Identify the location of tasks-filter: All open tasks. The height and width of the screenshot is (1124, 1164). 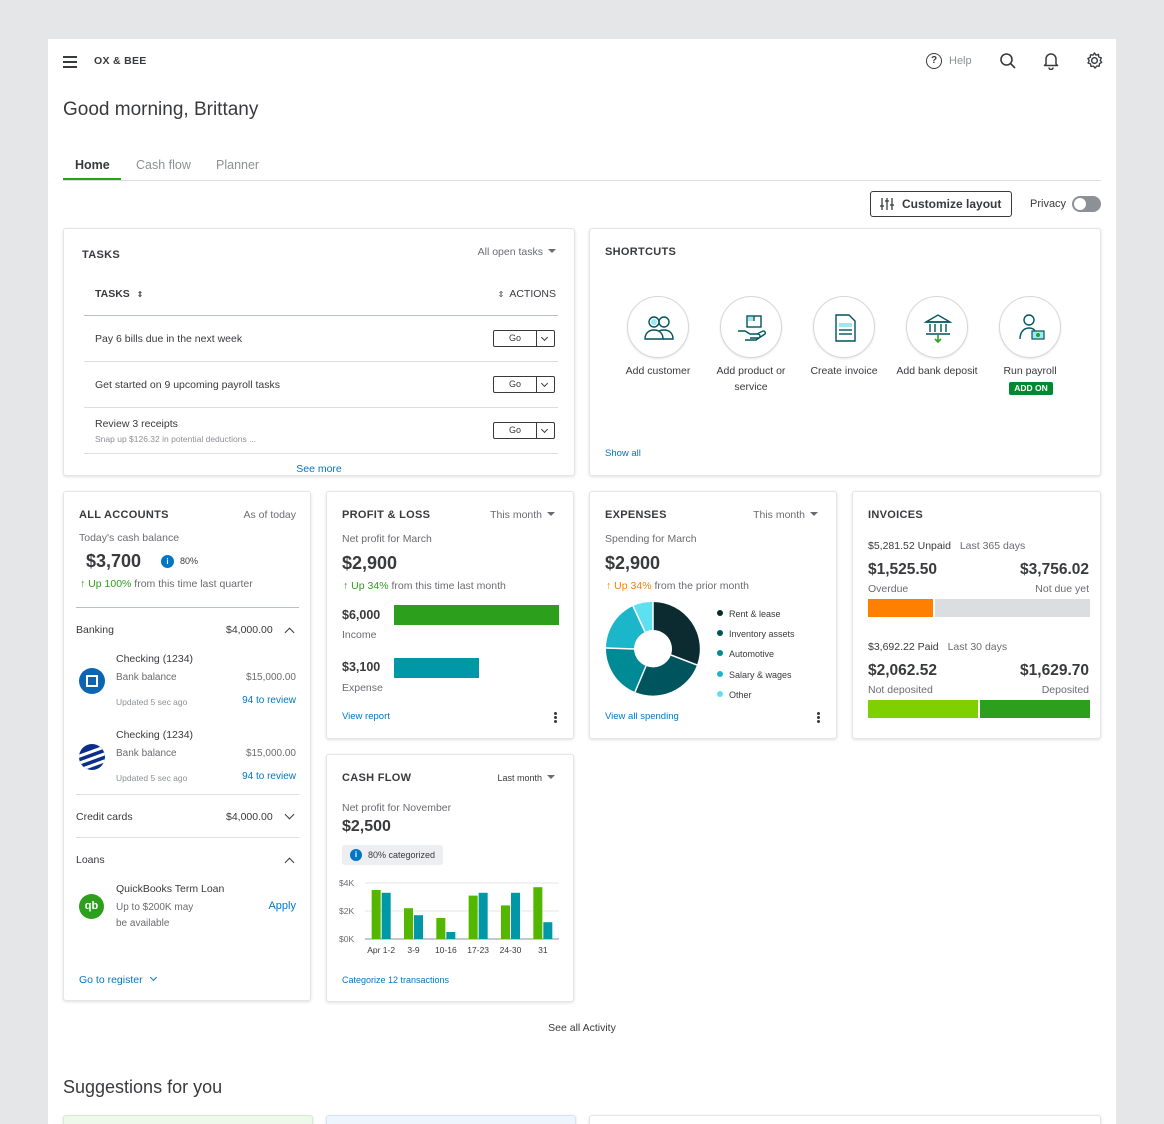
(517, 252).